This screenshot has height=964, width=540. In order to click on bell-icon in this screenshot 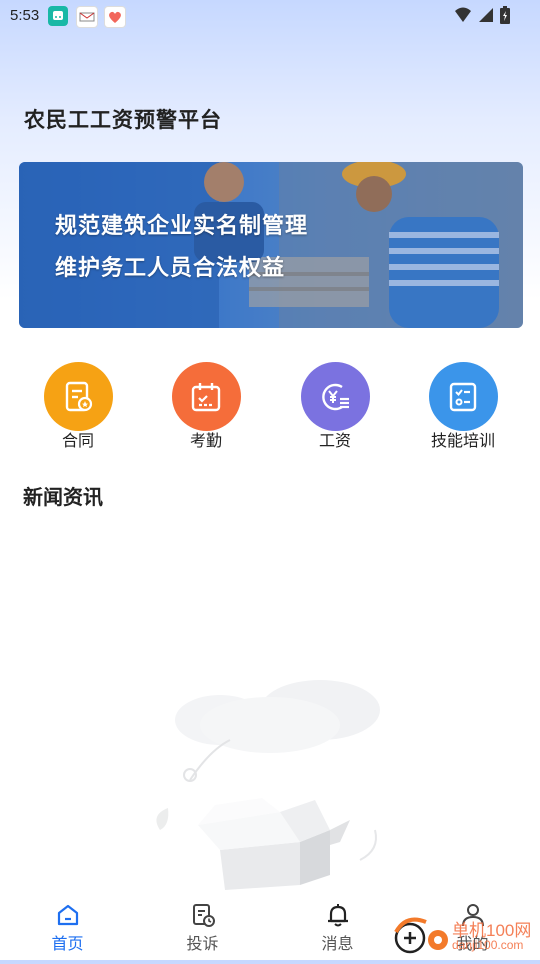, I will do `click(338, 915)`.